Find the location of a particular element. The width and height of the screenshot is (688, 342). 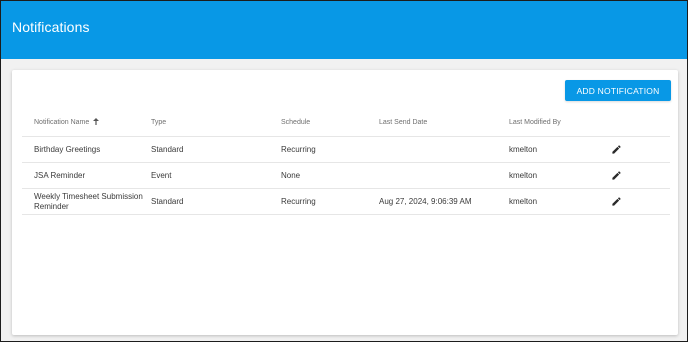

notification-name: JSA Reminder is located at coordinates (60, 175).